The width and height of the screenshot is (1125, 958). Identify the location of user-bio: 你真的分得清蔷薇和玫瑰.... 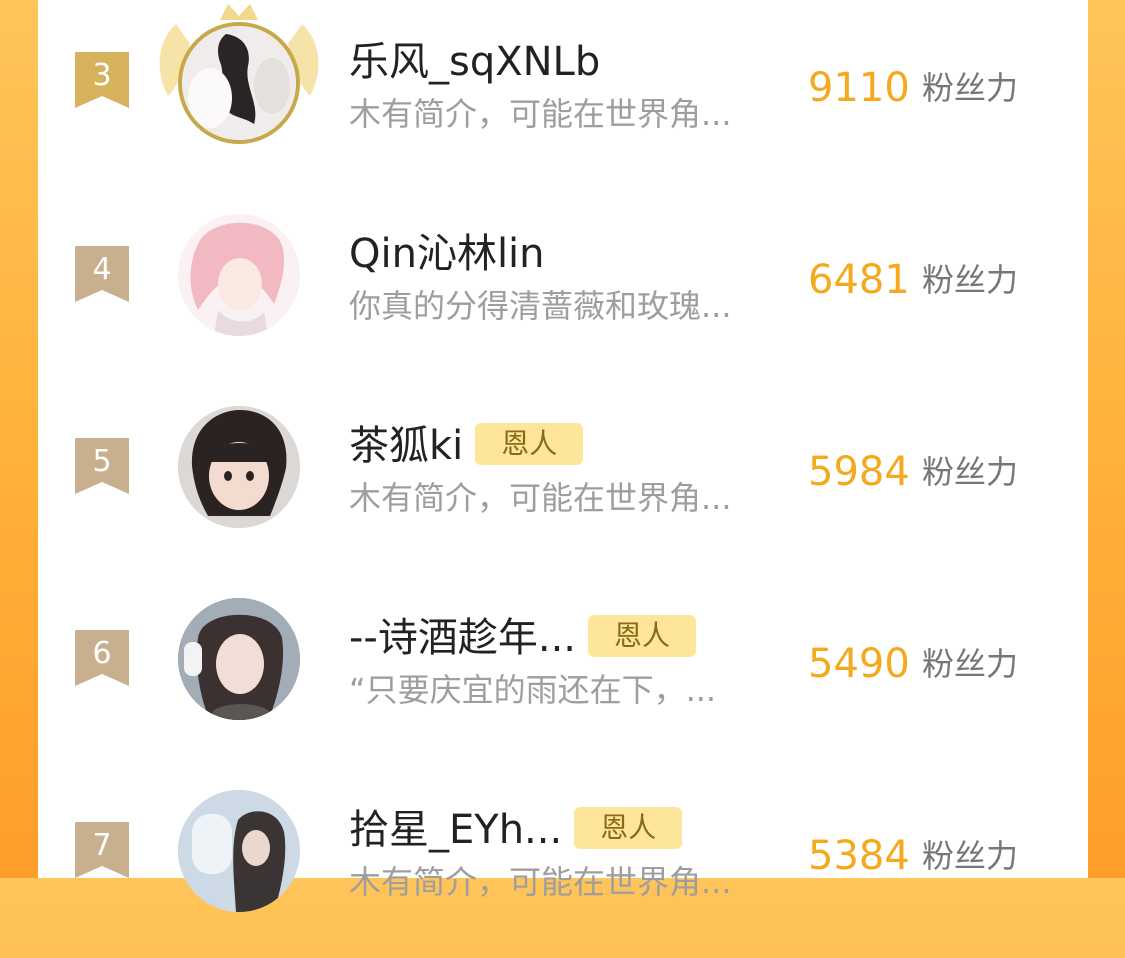
(540, 306).